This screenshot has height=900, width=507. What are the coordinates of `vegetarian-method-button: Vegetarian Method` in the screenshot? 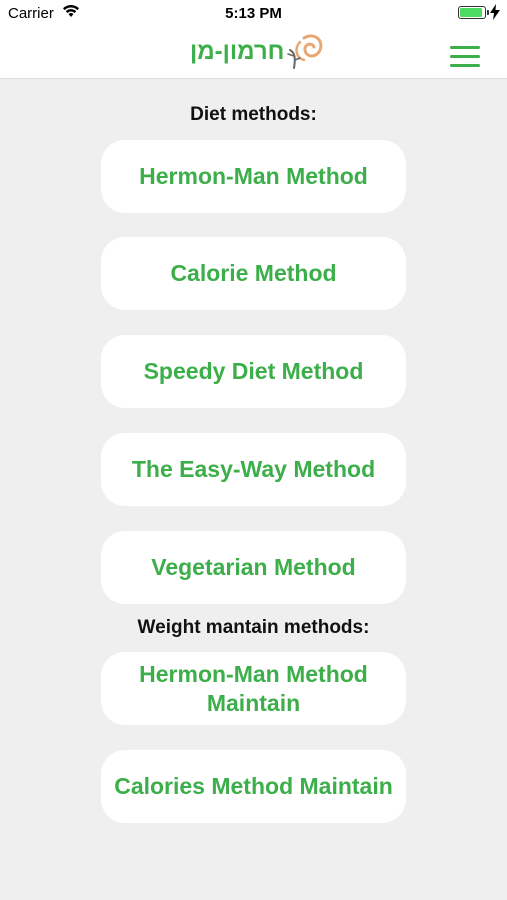 It's located at (253, 567).